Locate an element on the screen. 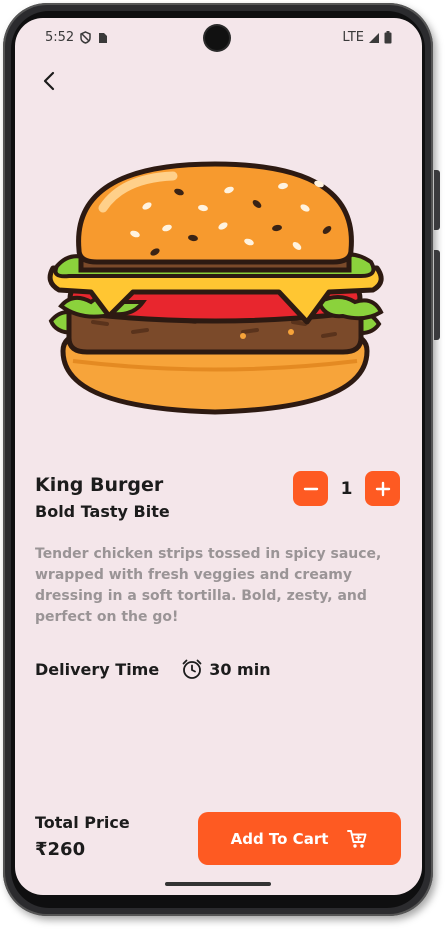 The width and height of the screenshot is (445, 933). shield-icon is located at coordinates (85, 37).